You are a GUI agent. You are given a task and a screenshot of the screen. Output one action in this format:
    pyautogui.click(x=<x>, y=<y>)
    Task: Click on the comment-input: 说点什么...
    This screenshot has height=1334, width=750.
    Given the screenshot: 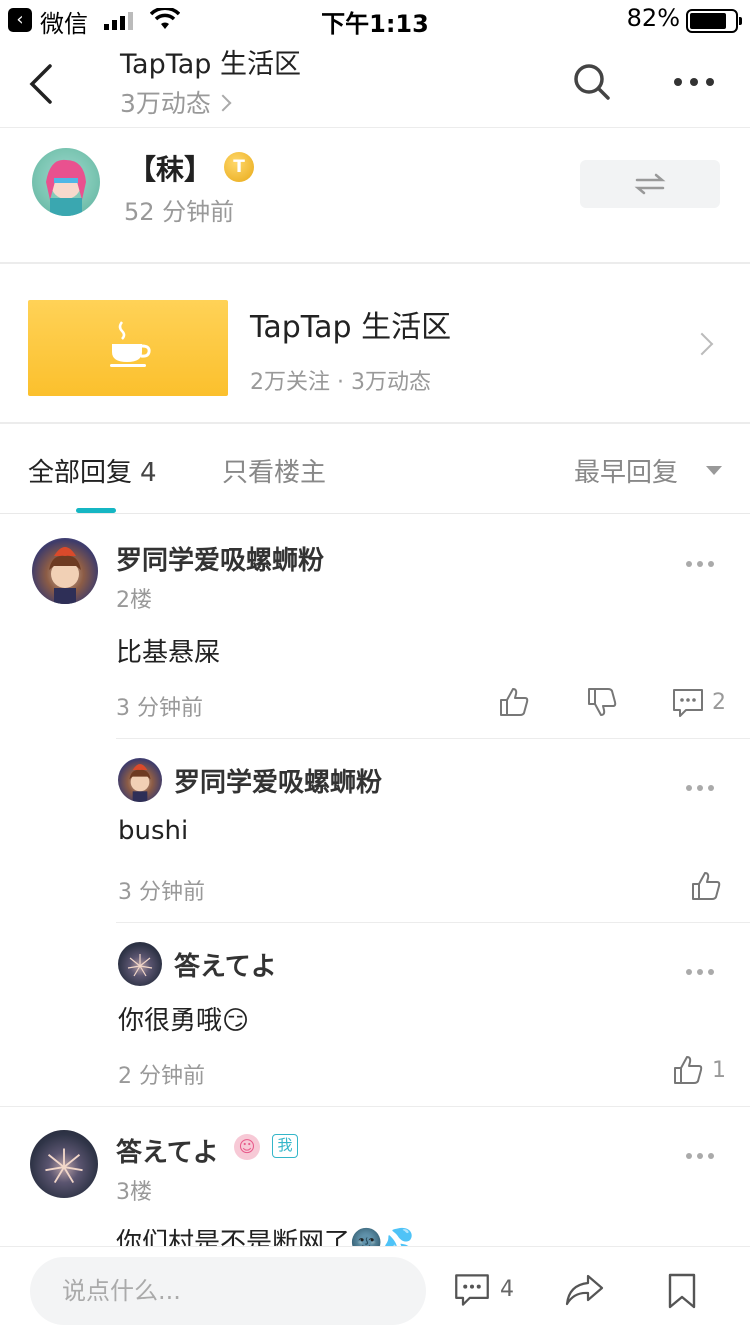 What is the action you would take?
    pyautogui.click(x=228, y=1291)
    